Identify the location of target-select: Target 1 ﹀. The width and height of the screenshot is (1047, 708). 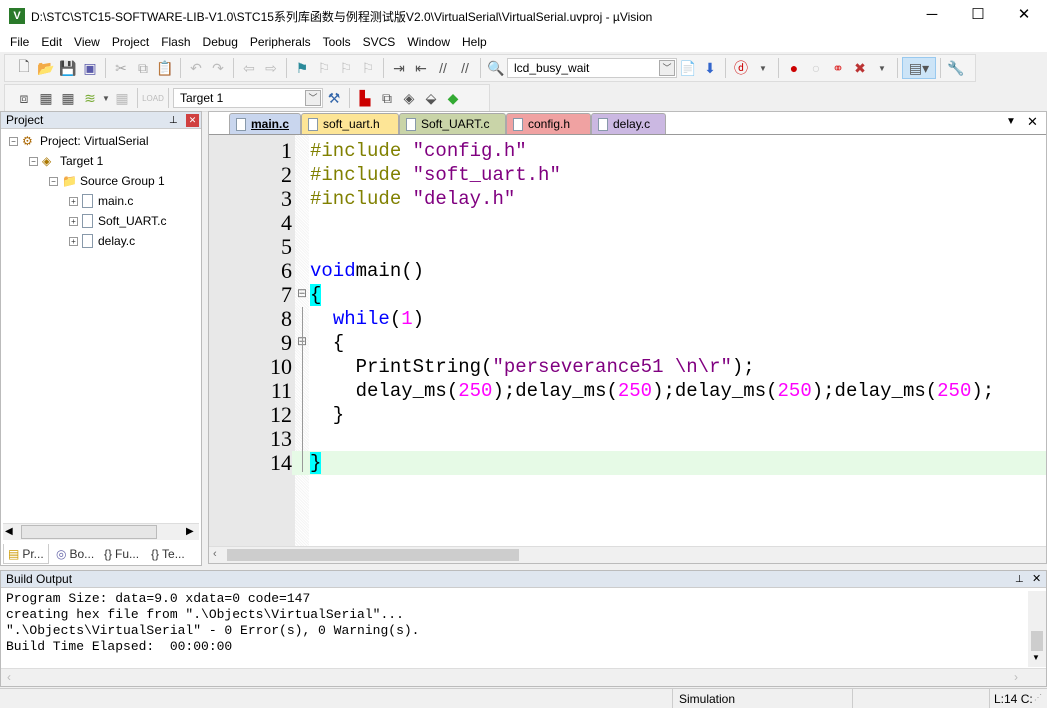
(248, 98).